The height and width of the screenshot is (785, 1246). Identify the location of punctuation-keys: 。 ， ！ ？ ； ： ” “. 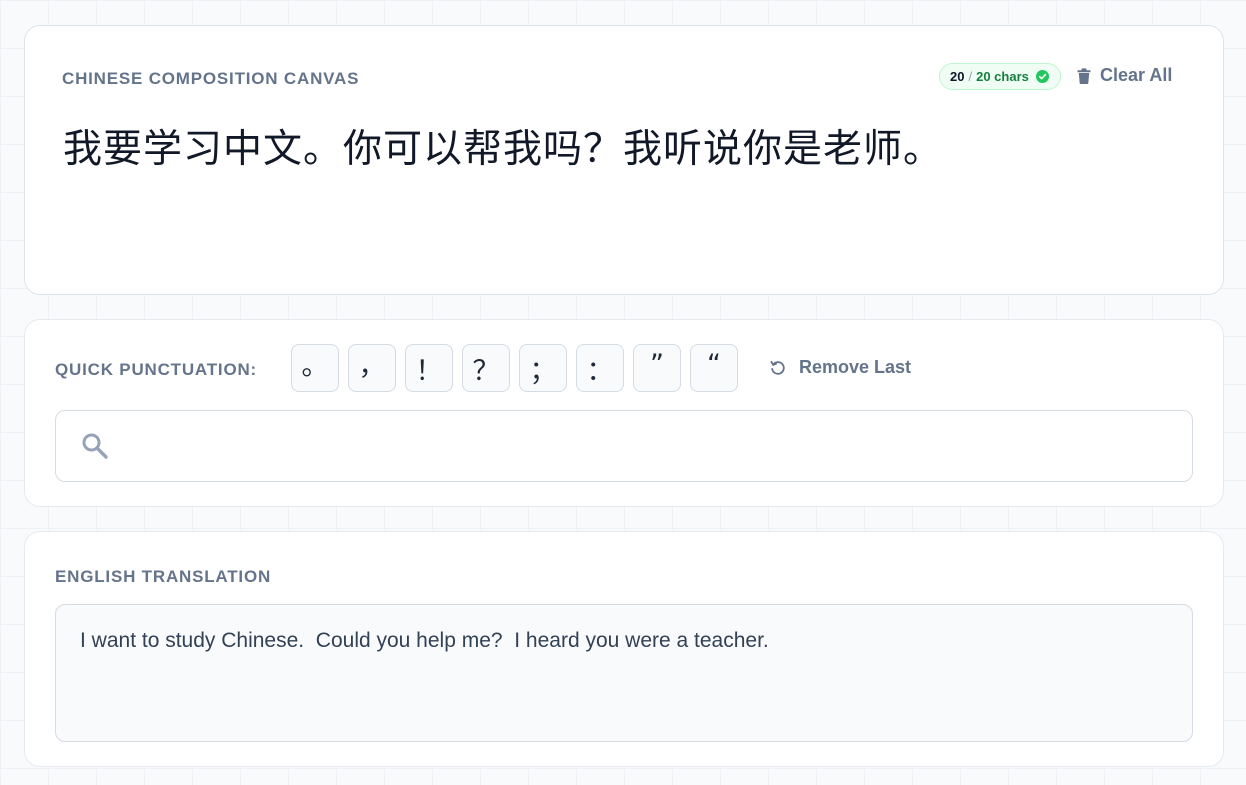
(514, 368).